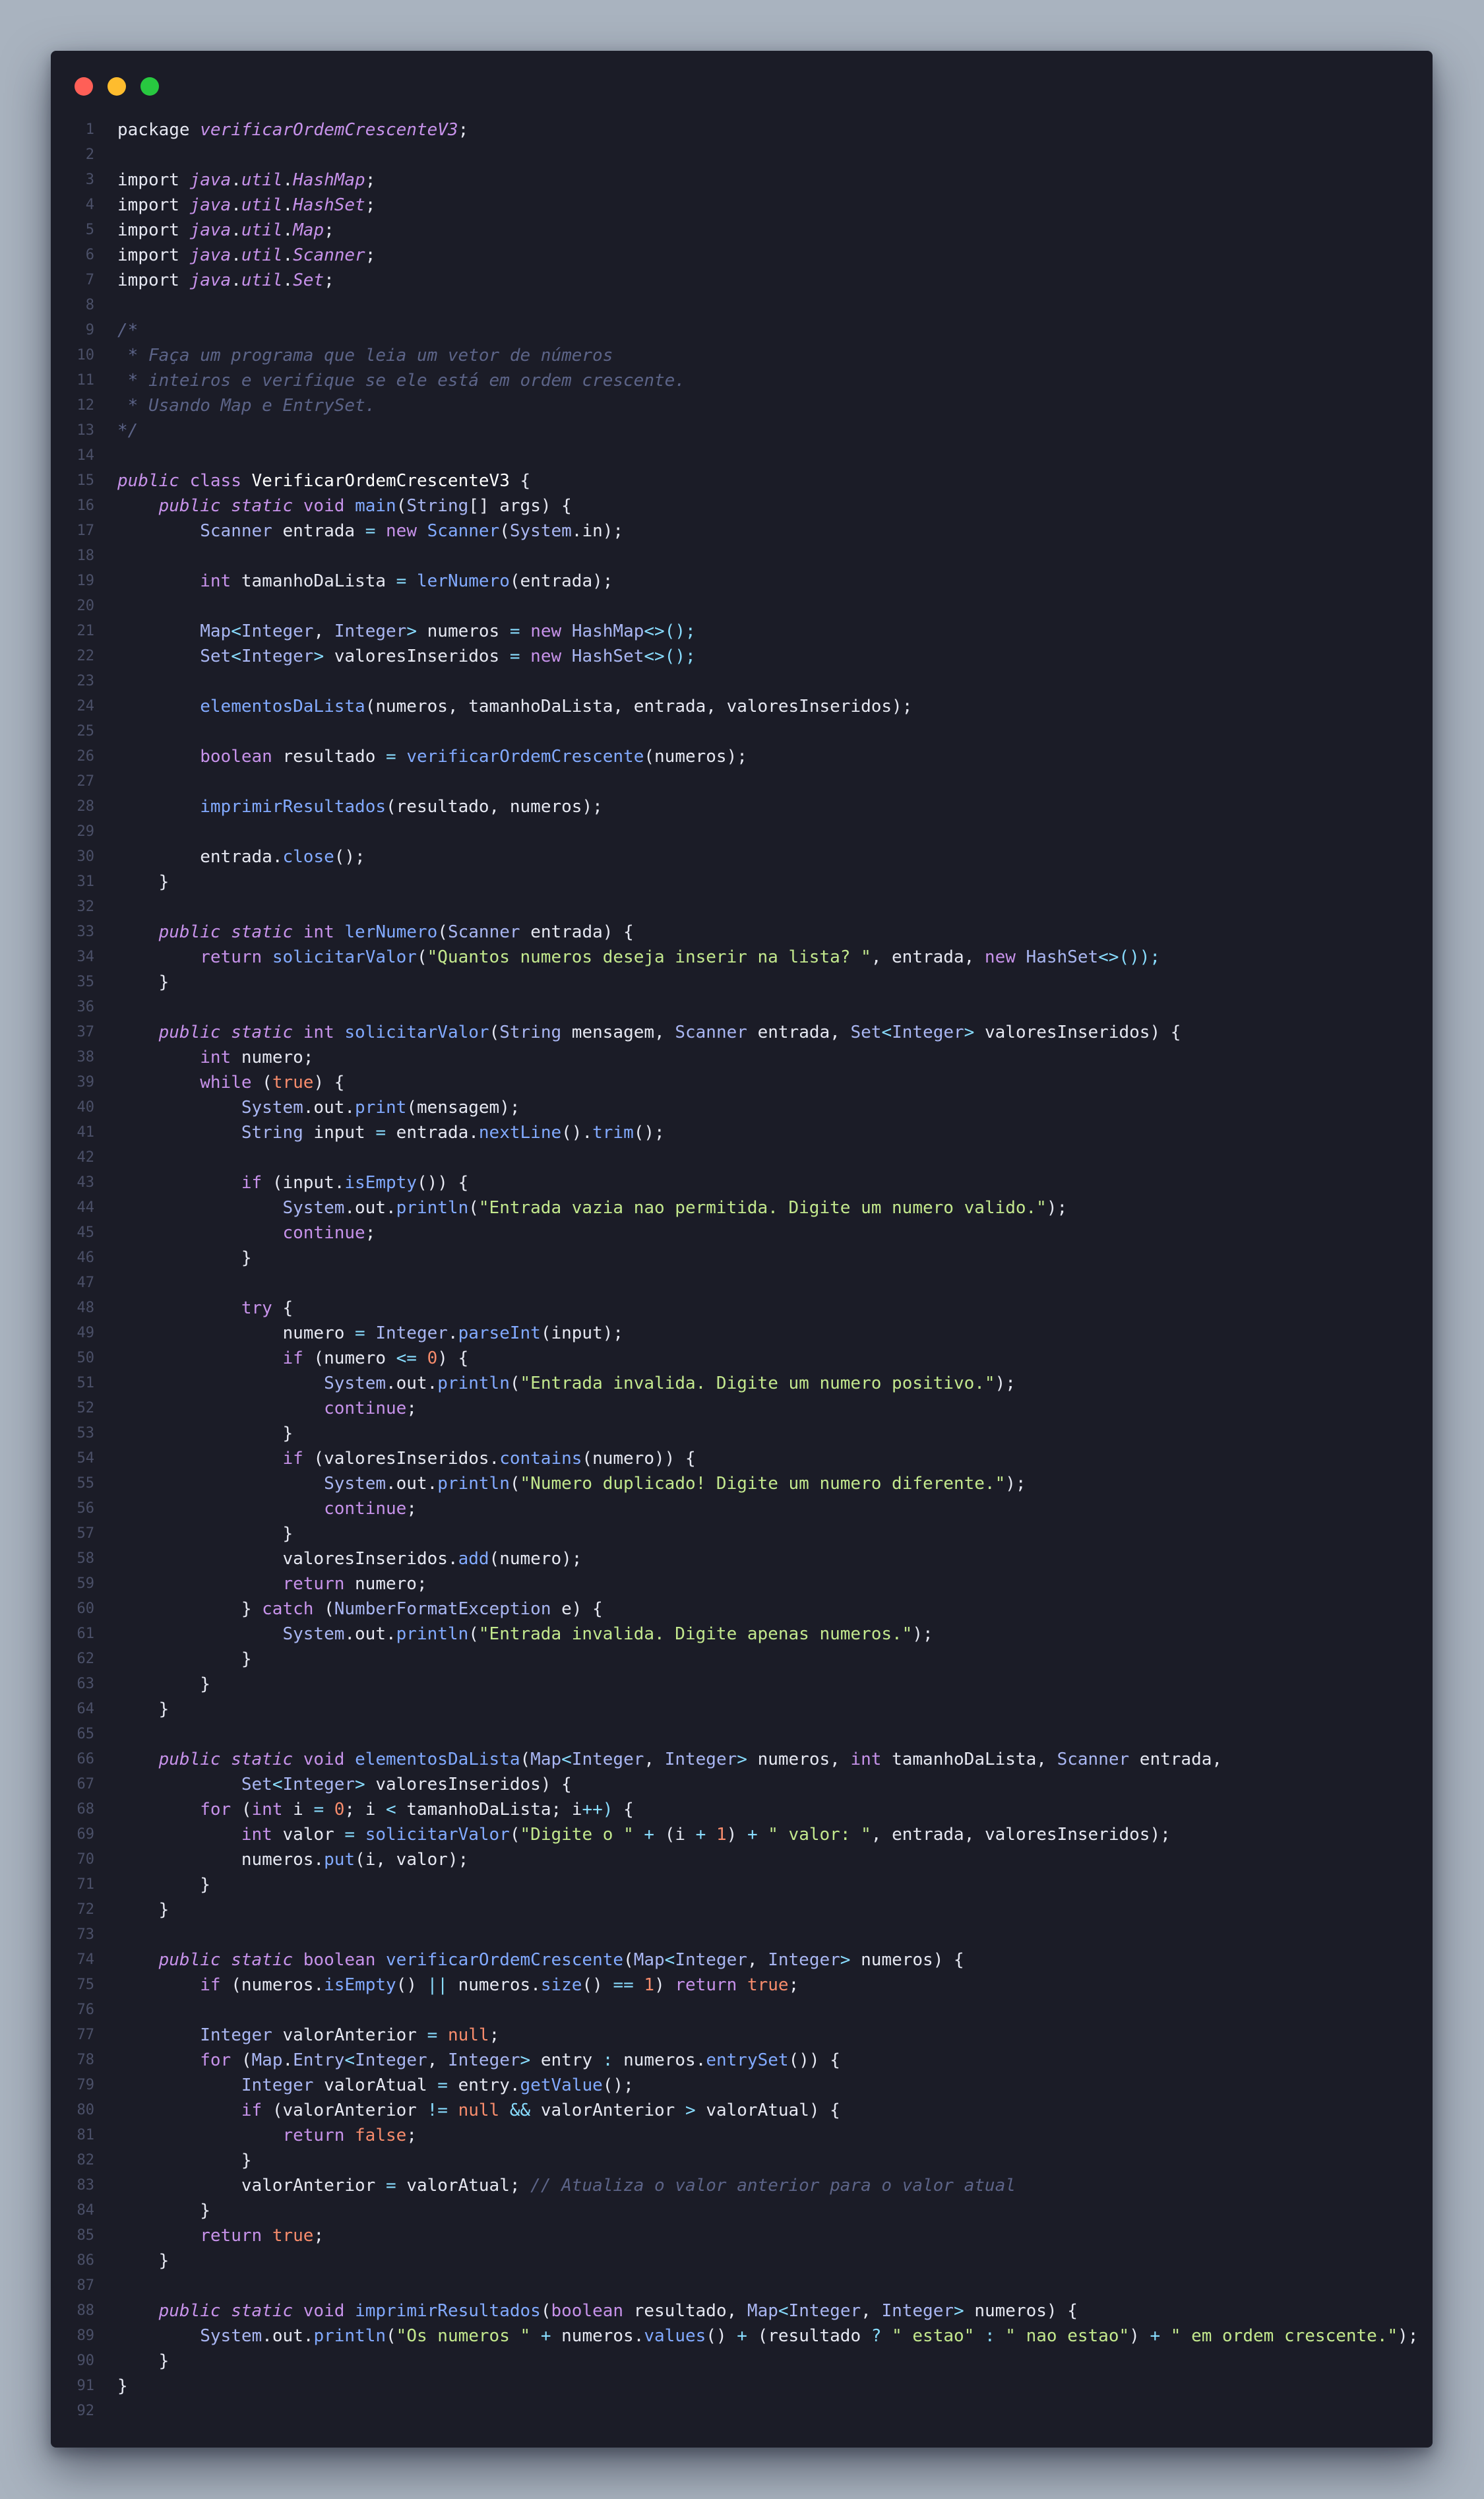  I want to click on line-number: 79, so click(86, 2085).